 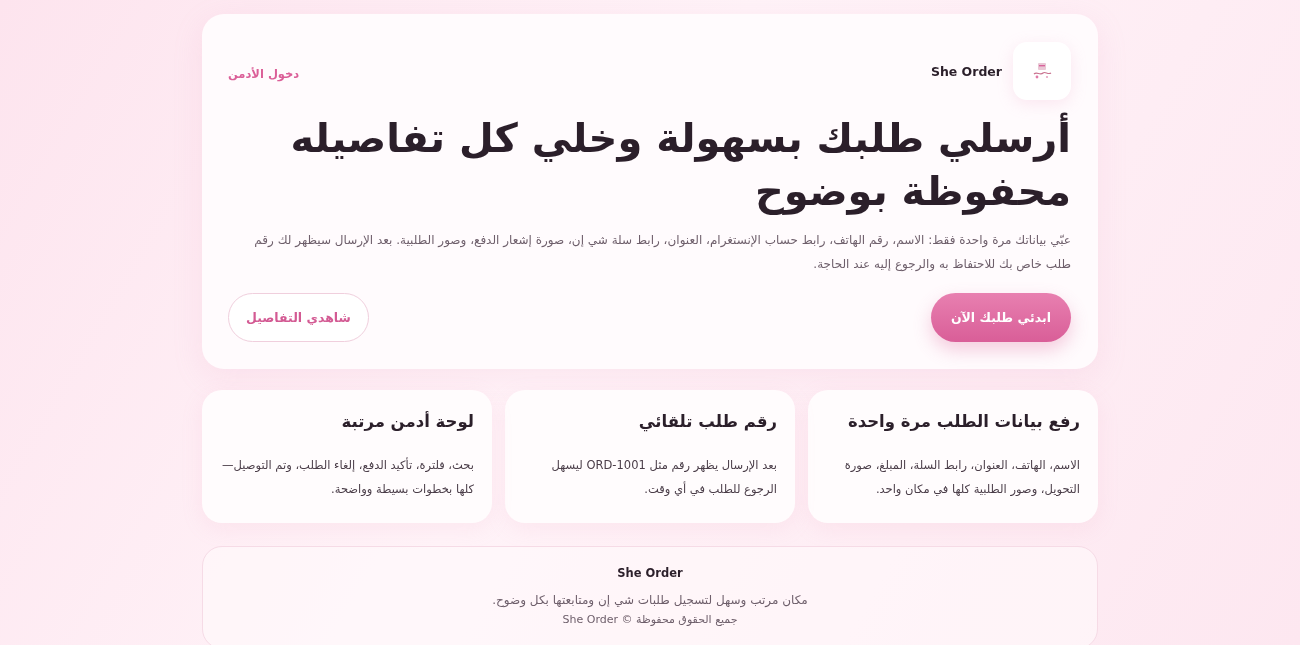 I want to click on footer-brand: She Order, so click(x=650, y=573).